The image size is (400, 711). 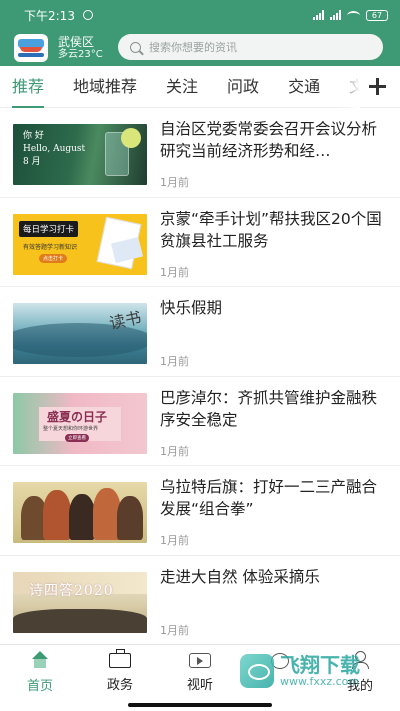 I want to click on alarm-icon, so click(x=87, y=15).